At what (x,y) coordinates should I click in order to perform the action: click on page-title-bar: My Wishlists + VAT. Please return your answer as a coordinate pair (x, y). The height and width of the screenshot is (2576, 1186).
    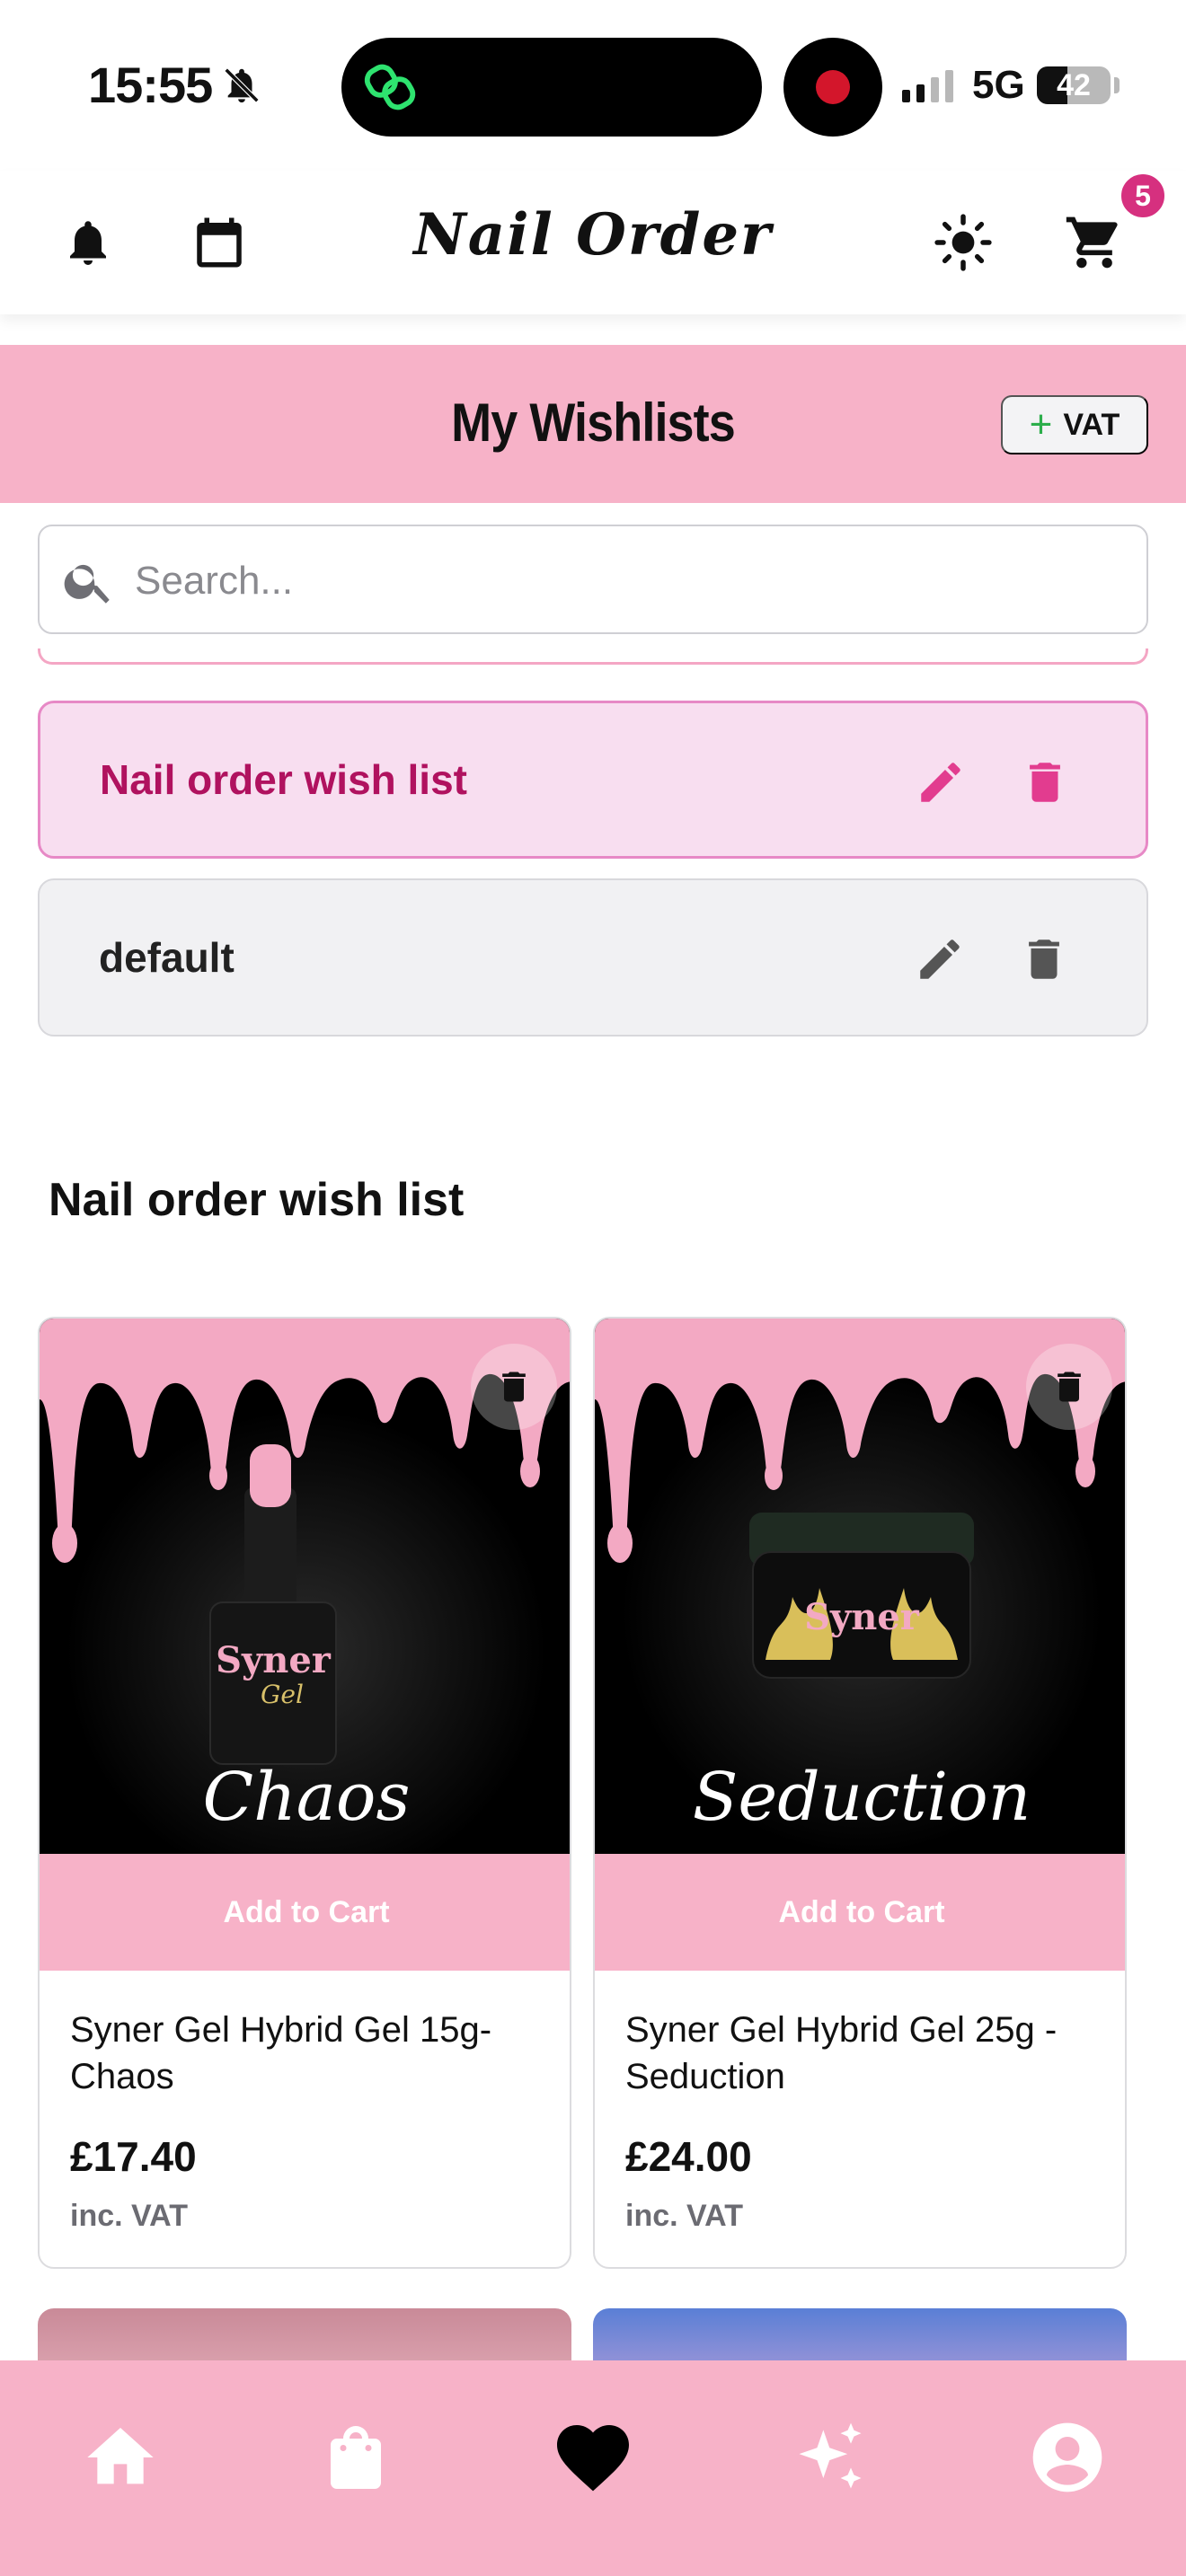
    Looking at the image, I should click on (593, 424).